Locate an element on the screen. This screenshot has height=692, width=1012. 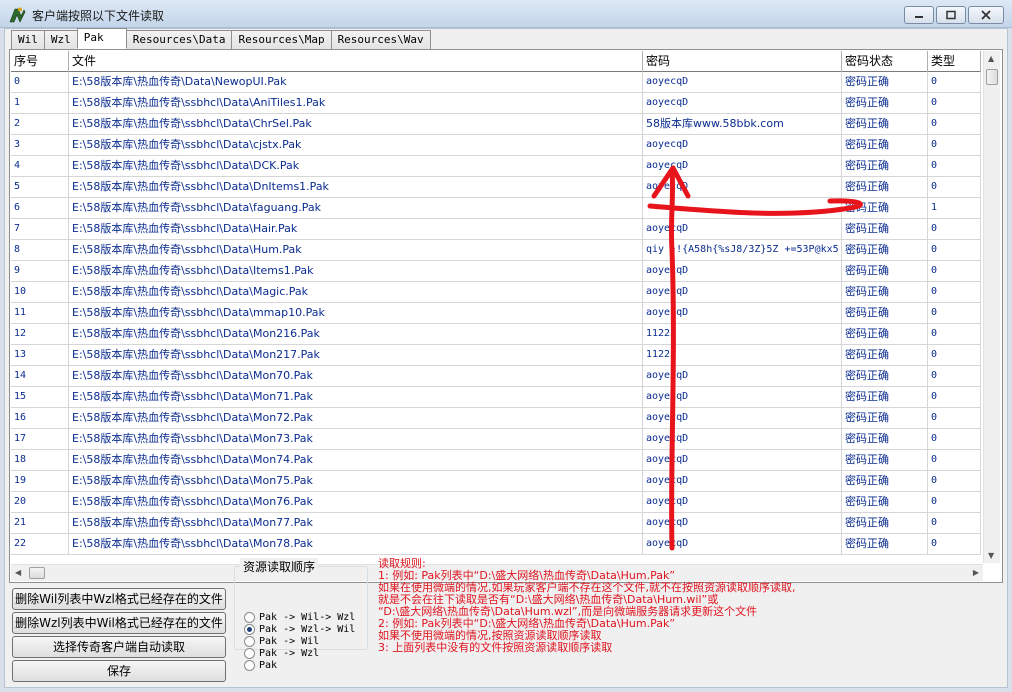
tab-resources-data: Resources\Data is located at coordinates (179, 39).